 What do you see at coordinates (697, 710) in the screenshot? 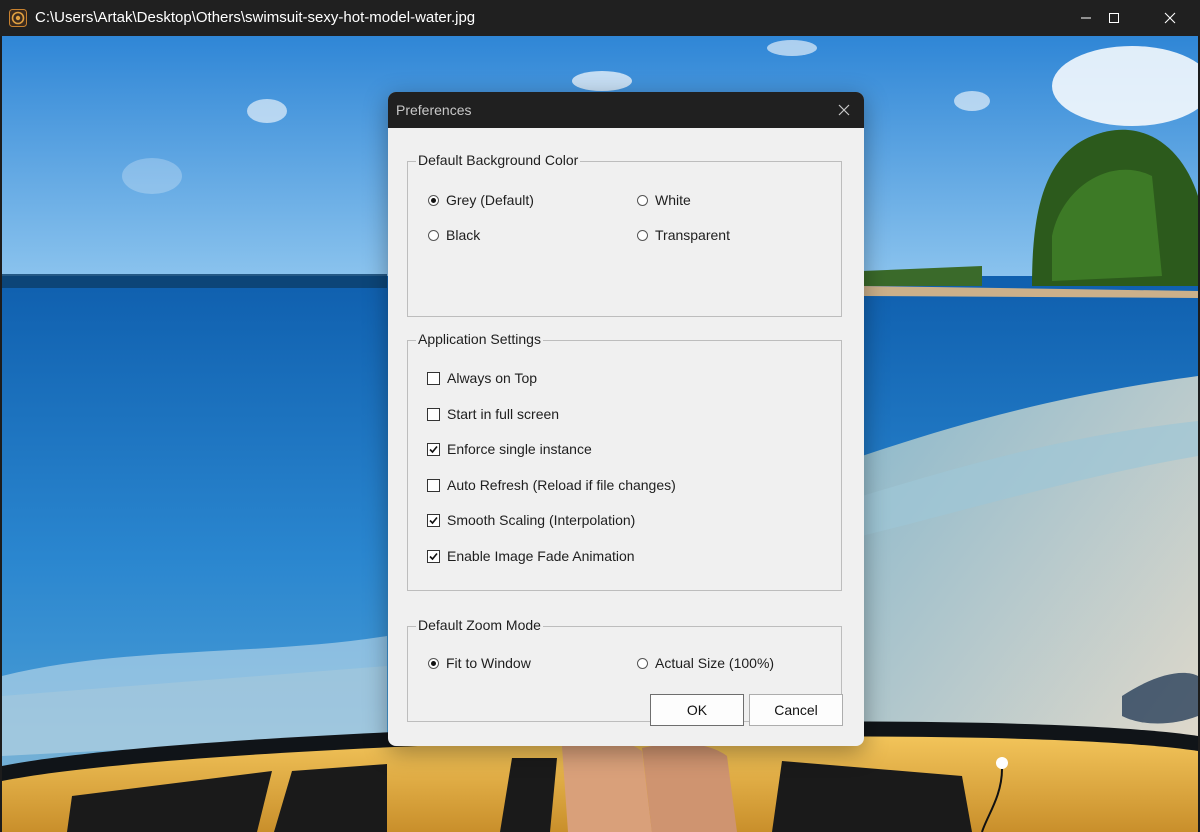
I see `ok-button: OK` at bounding box center [697, 710].